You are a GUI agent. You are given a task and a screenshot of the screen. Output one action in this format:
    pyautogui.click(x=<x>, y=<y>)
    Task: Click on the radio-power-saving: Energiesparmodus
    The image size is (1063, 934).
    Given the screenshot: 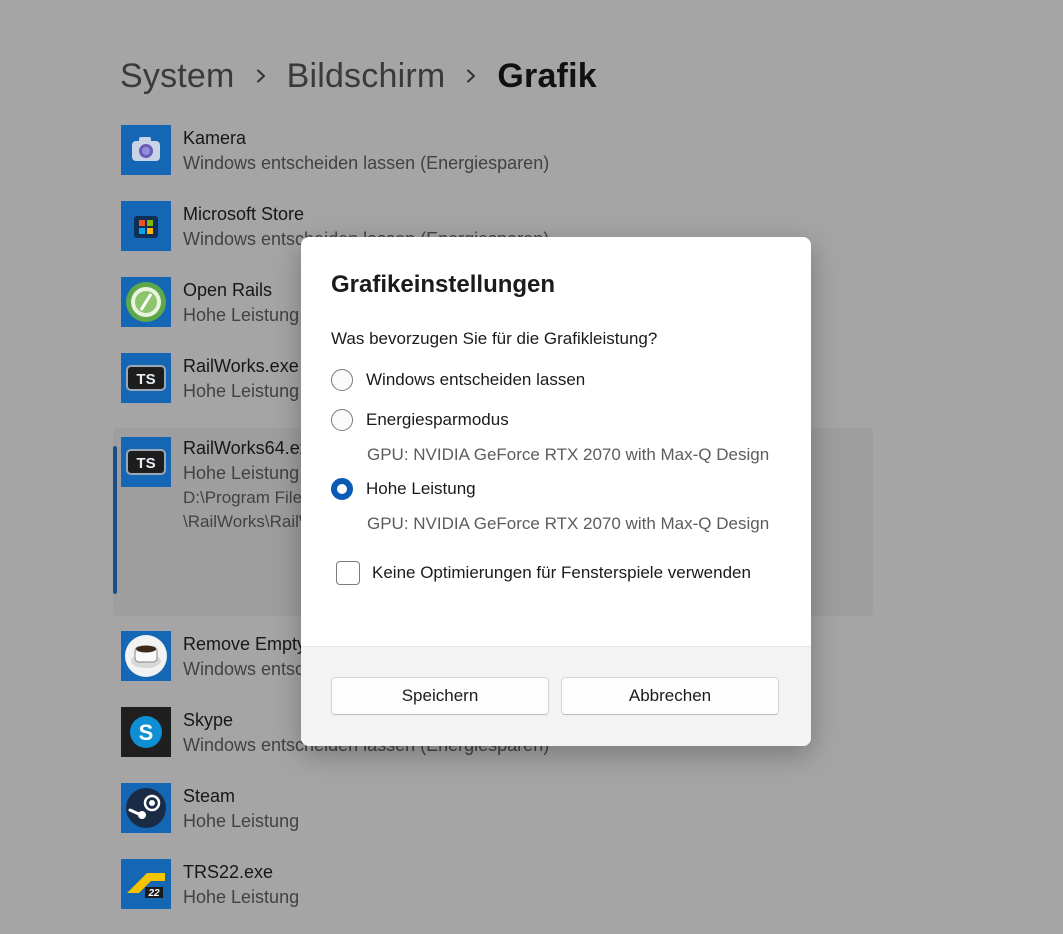 What is the action you would take?
    pyautogui.click(x=420, y=420)
    